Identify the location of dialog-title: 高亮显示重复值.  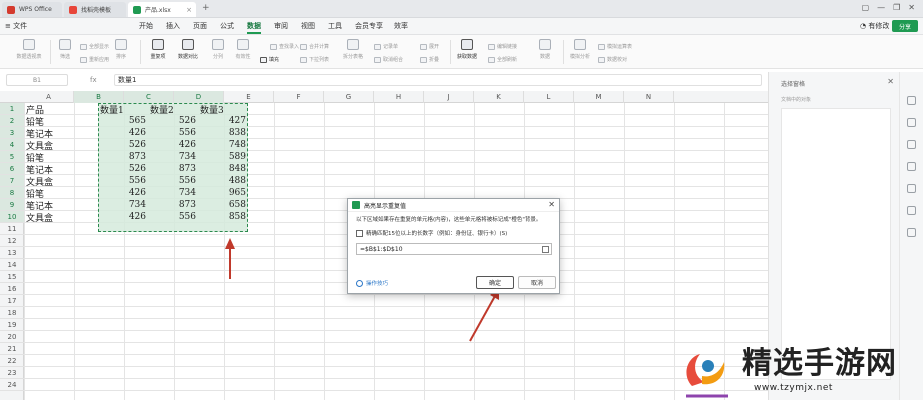
(385, 206).